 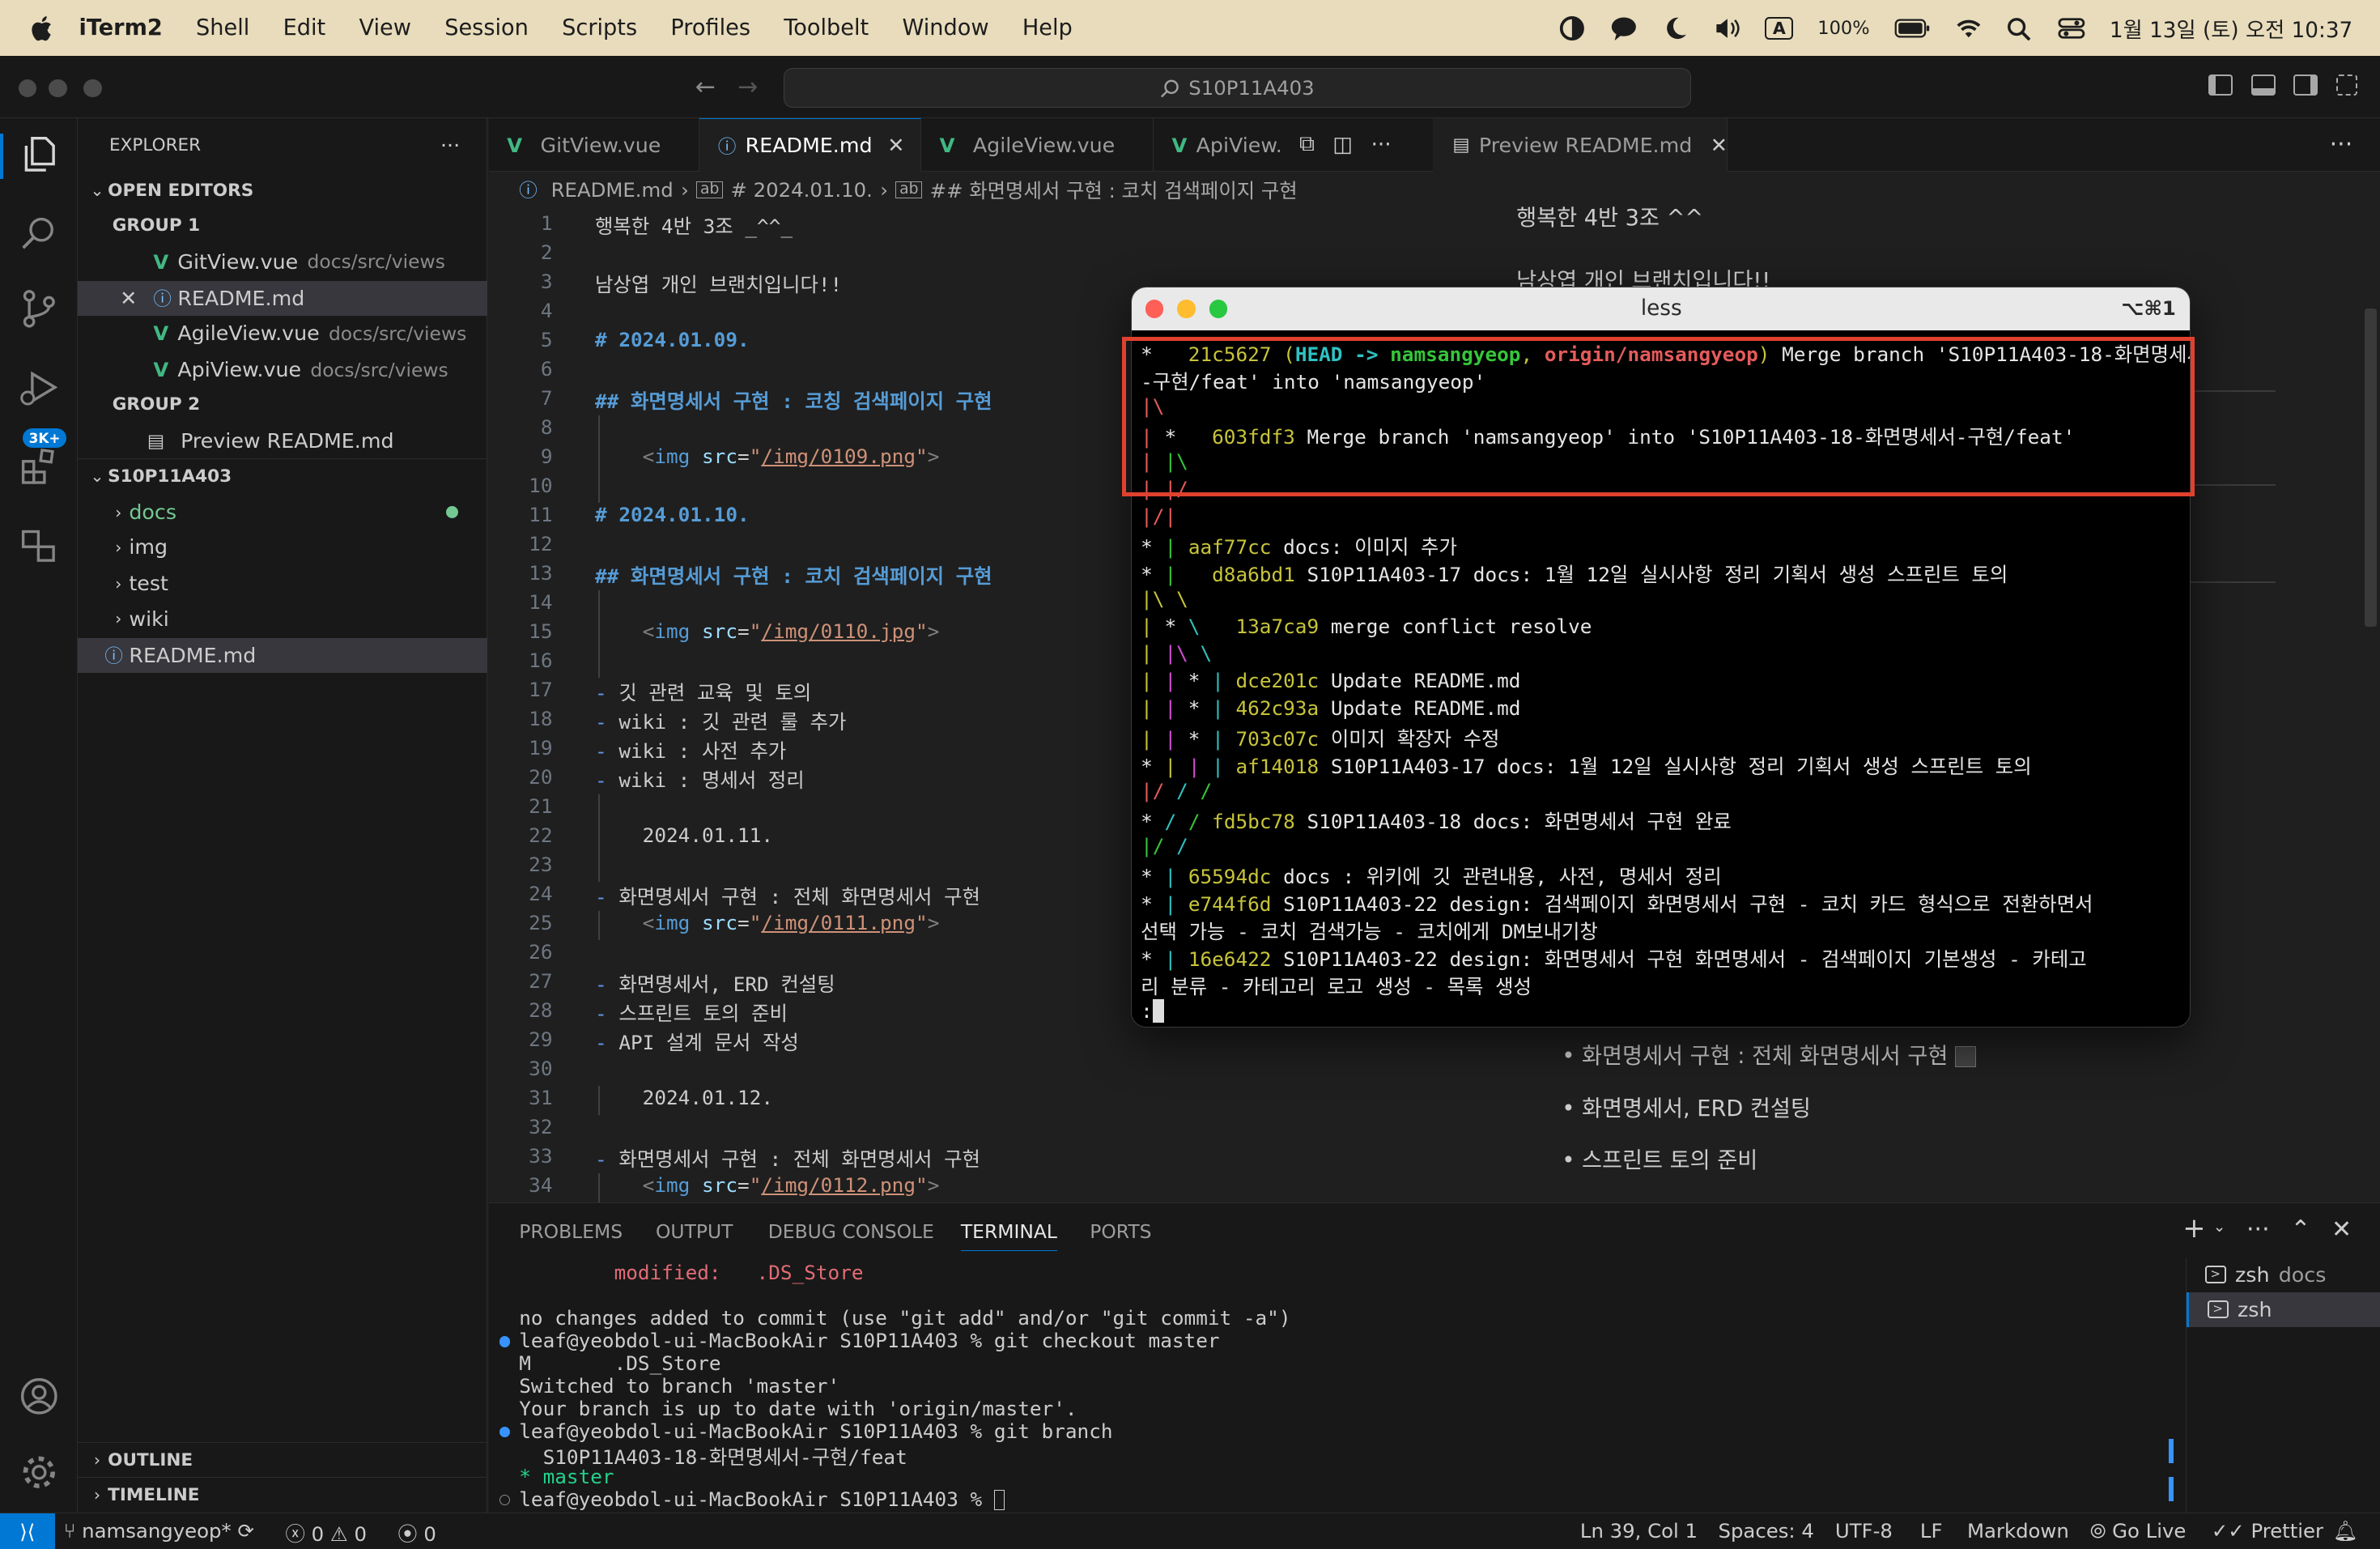 What do you see at coordinates (43, 28) in the screenshot?
I see `apple-menu-icon` at bounding box center [43, 28].